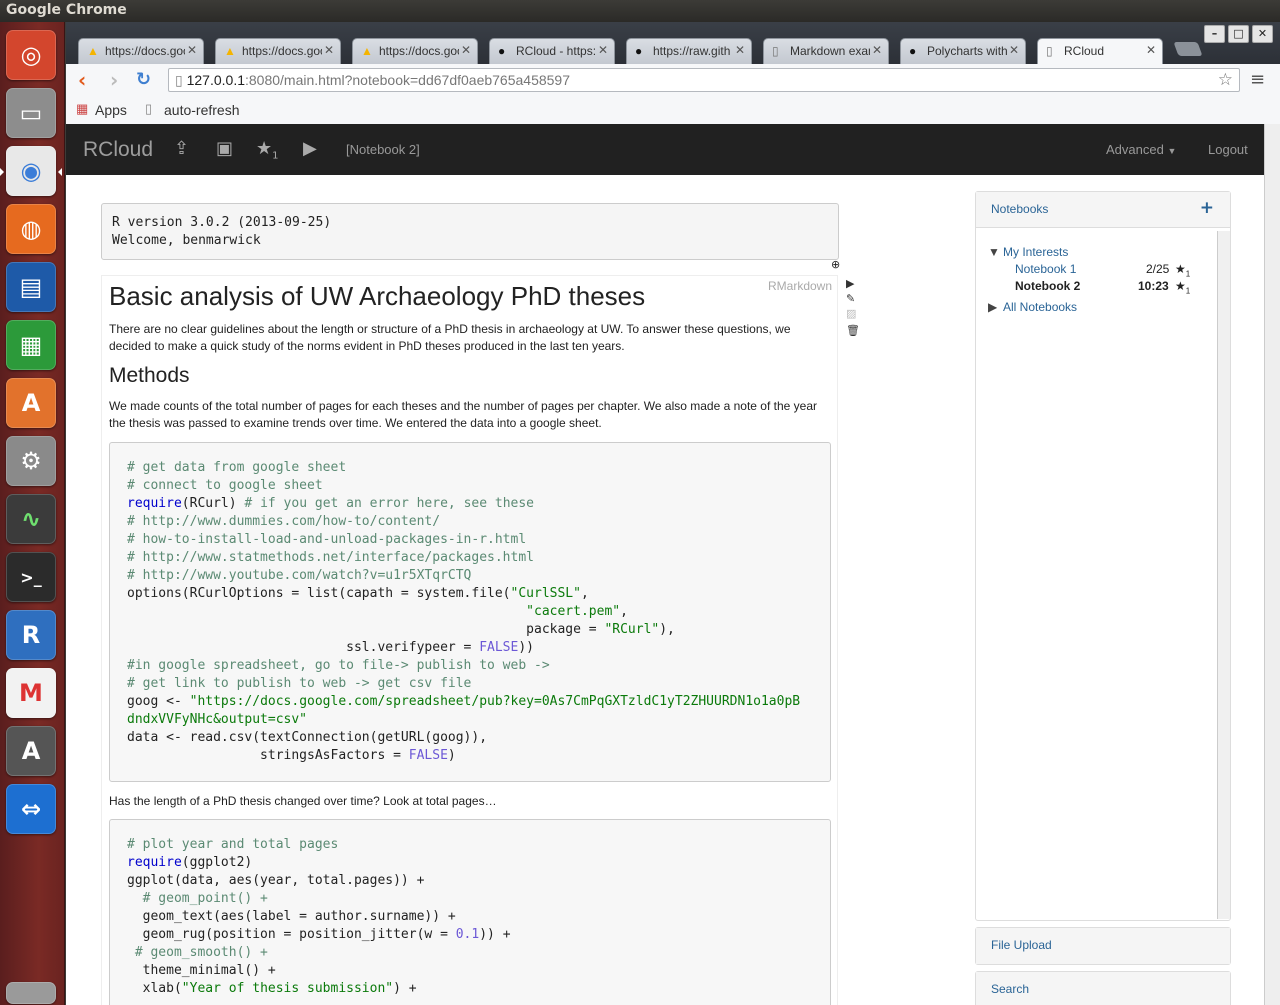 Image resolution: width=1280 pixels, height=1005 pixels. I want to click on notebook-1-link: Notebook 1, so click(1045, 269).